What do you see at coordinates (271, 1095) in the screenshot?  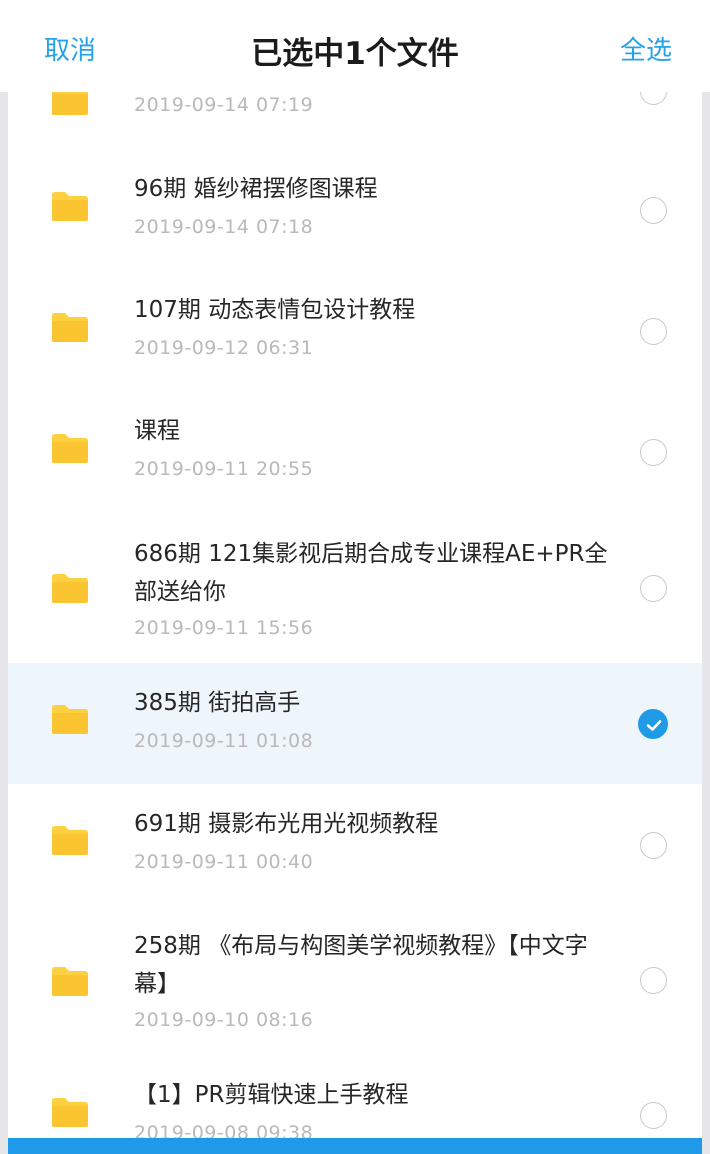 I see `file-name: 【1】PR剪辑快速上手教程` at bounding box center [271, 1095].